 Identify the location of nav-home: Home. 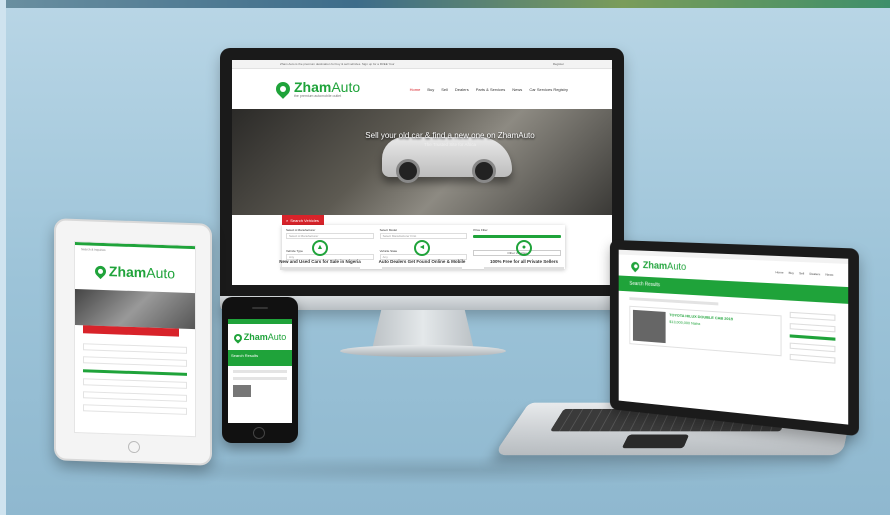
(415, 89).